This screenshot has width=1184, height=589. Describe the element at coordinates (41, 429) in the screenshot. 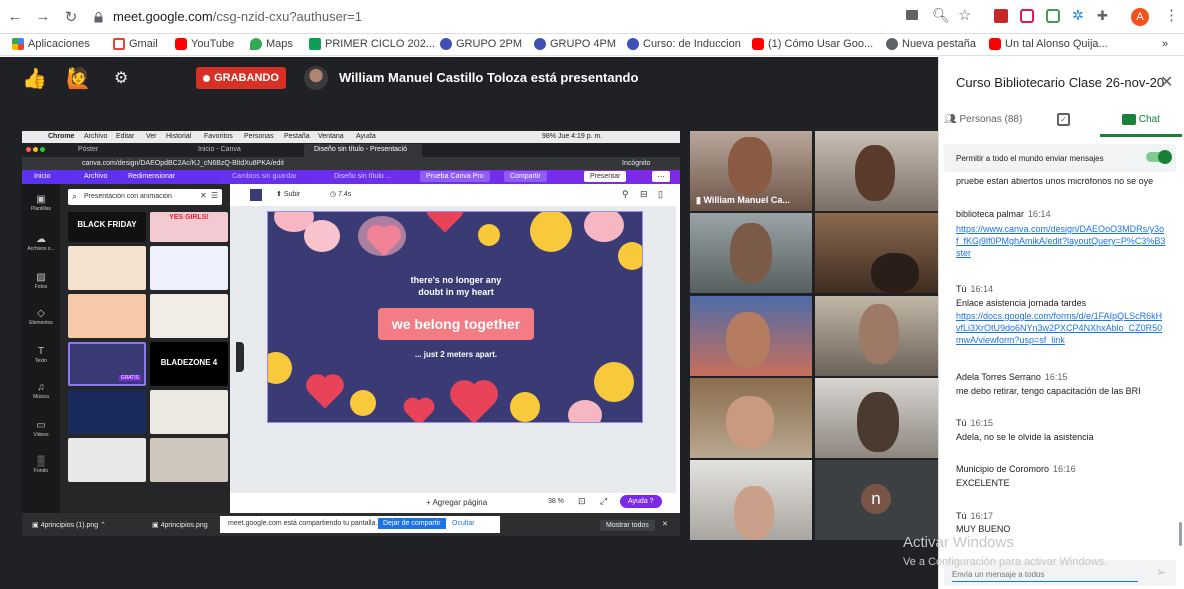

I see `sidebar-item-videos: ▭ Videos` at that location.